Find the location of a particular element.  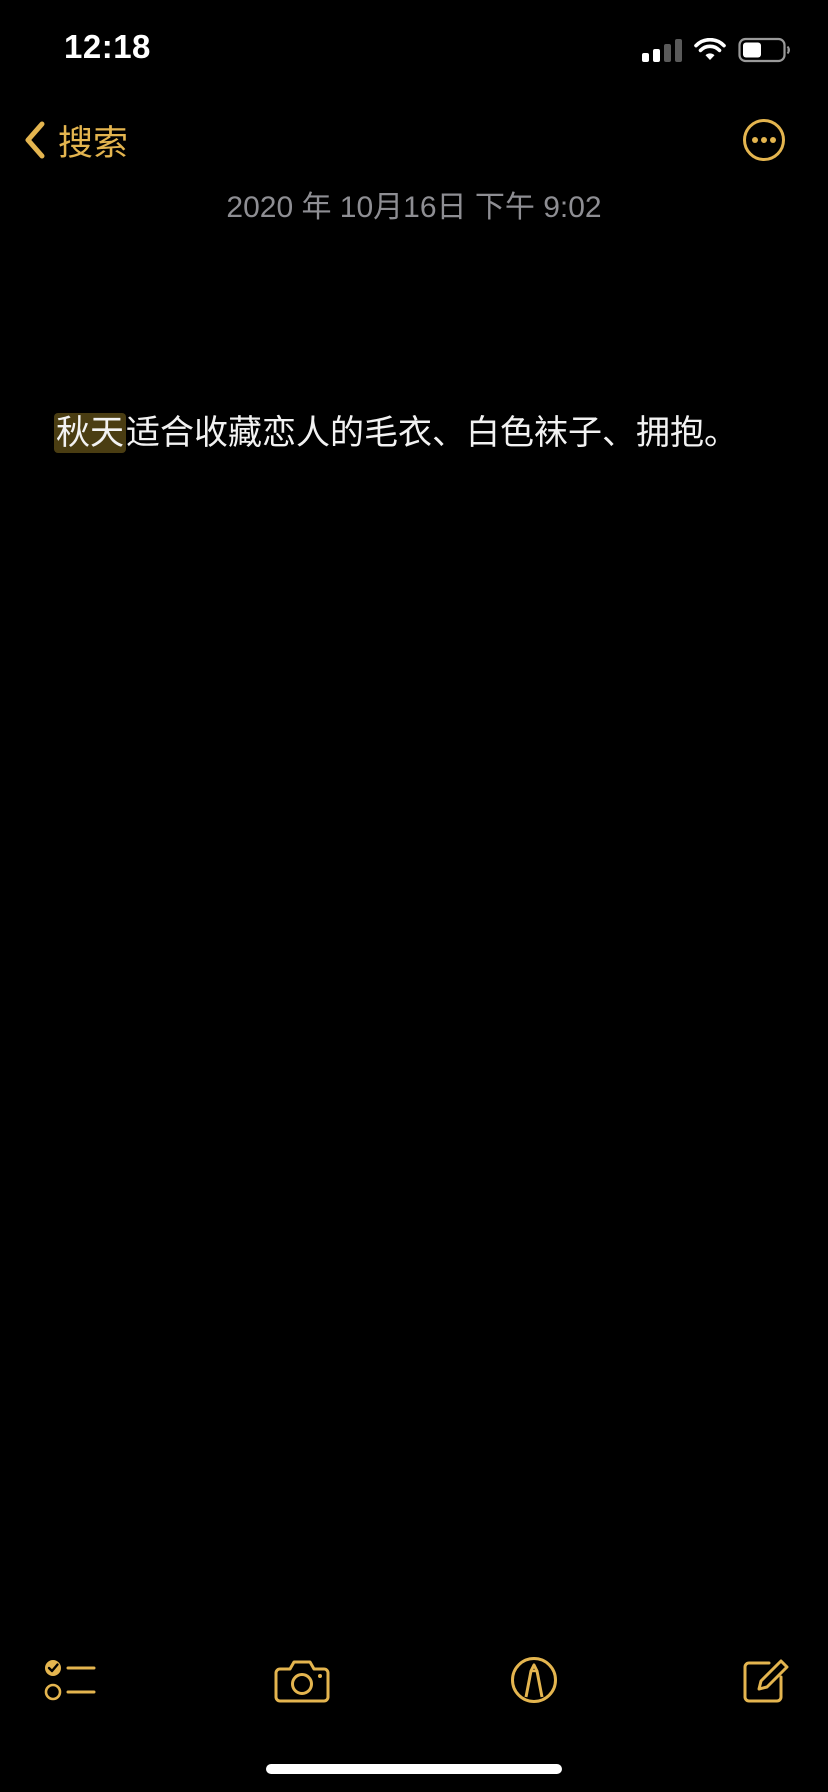

back-button: 搜索 is located at coordinates (75, 140).